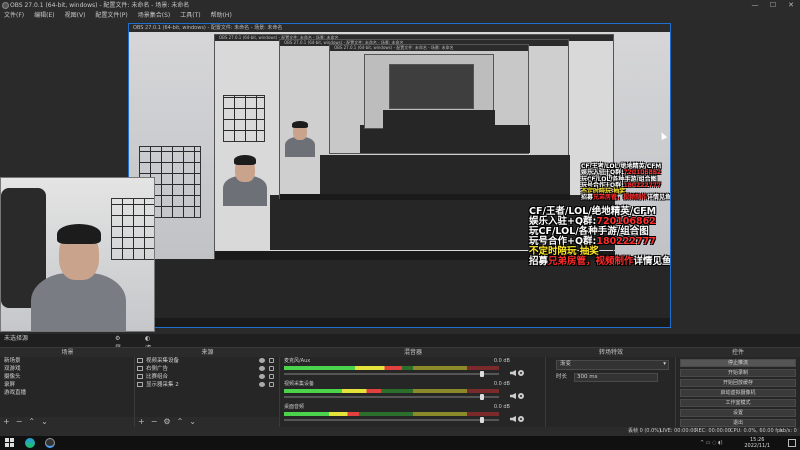 The image size is (800, 450). What do you see at coordinates (413, 352) in the screenshot?
I see `mixer-header: 混音器` at bounding box center [413, 352].